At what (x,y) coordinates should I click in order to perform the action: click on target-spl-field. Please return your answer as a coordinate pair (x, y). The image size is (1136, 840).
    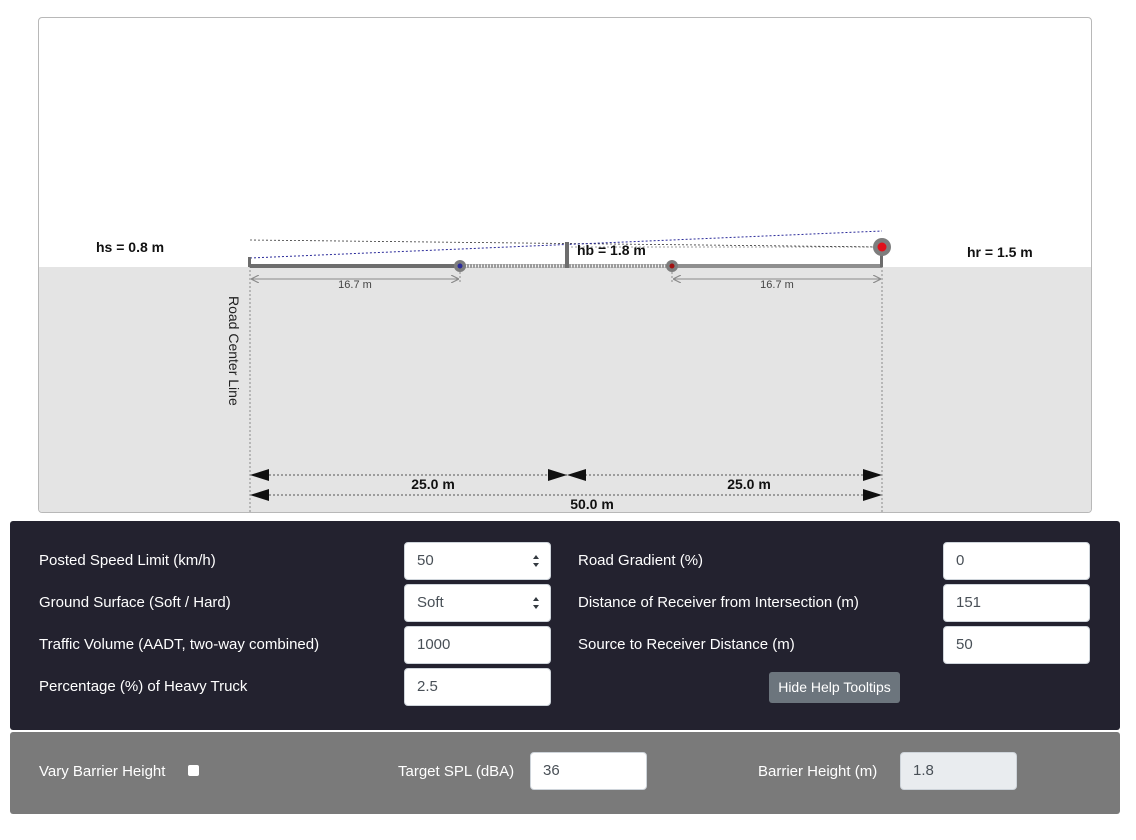
    Looking at the image, I should click on (588, 771).